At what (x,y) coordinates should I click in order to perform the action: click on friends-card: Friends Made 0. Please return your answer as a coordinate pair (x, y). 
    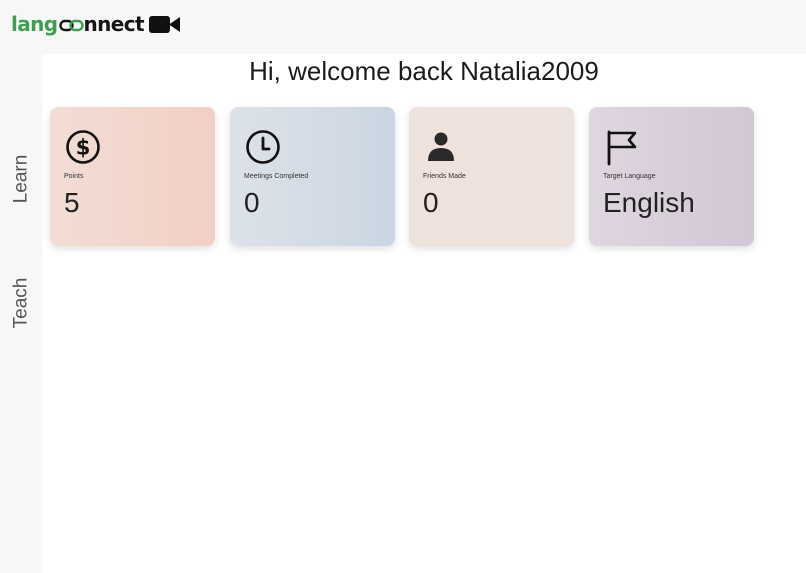
    Looking at the image, I should click on (491, 176).